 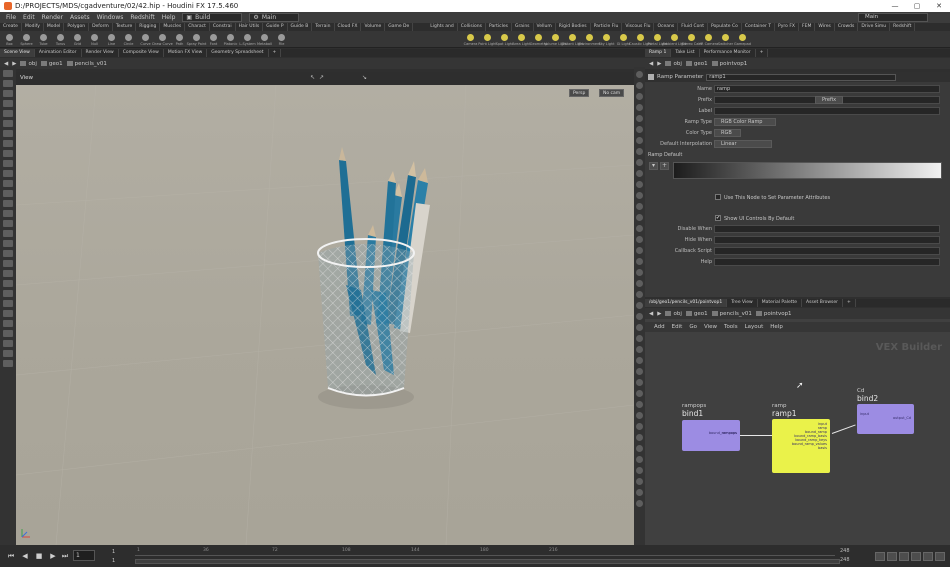 I want to click on shelf-tool-2: Tube, so click(x=43, y=39).